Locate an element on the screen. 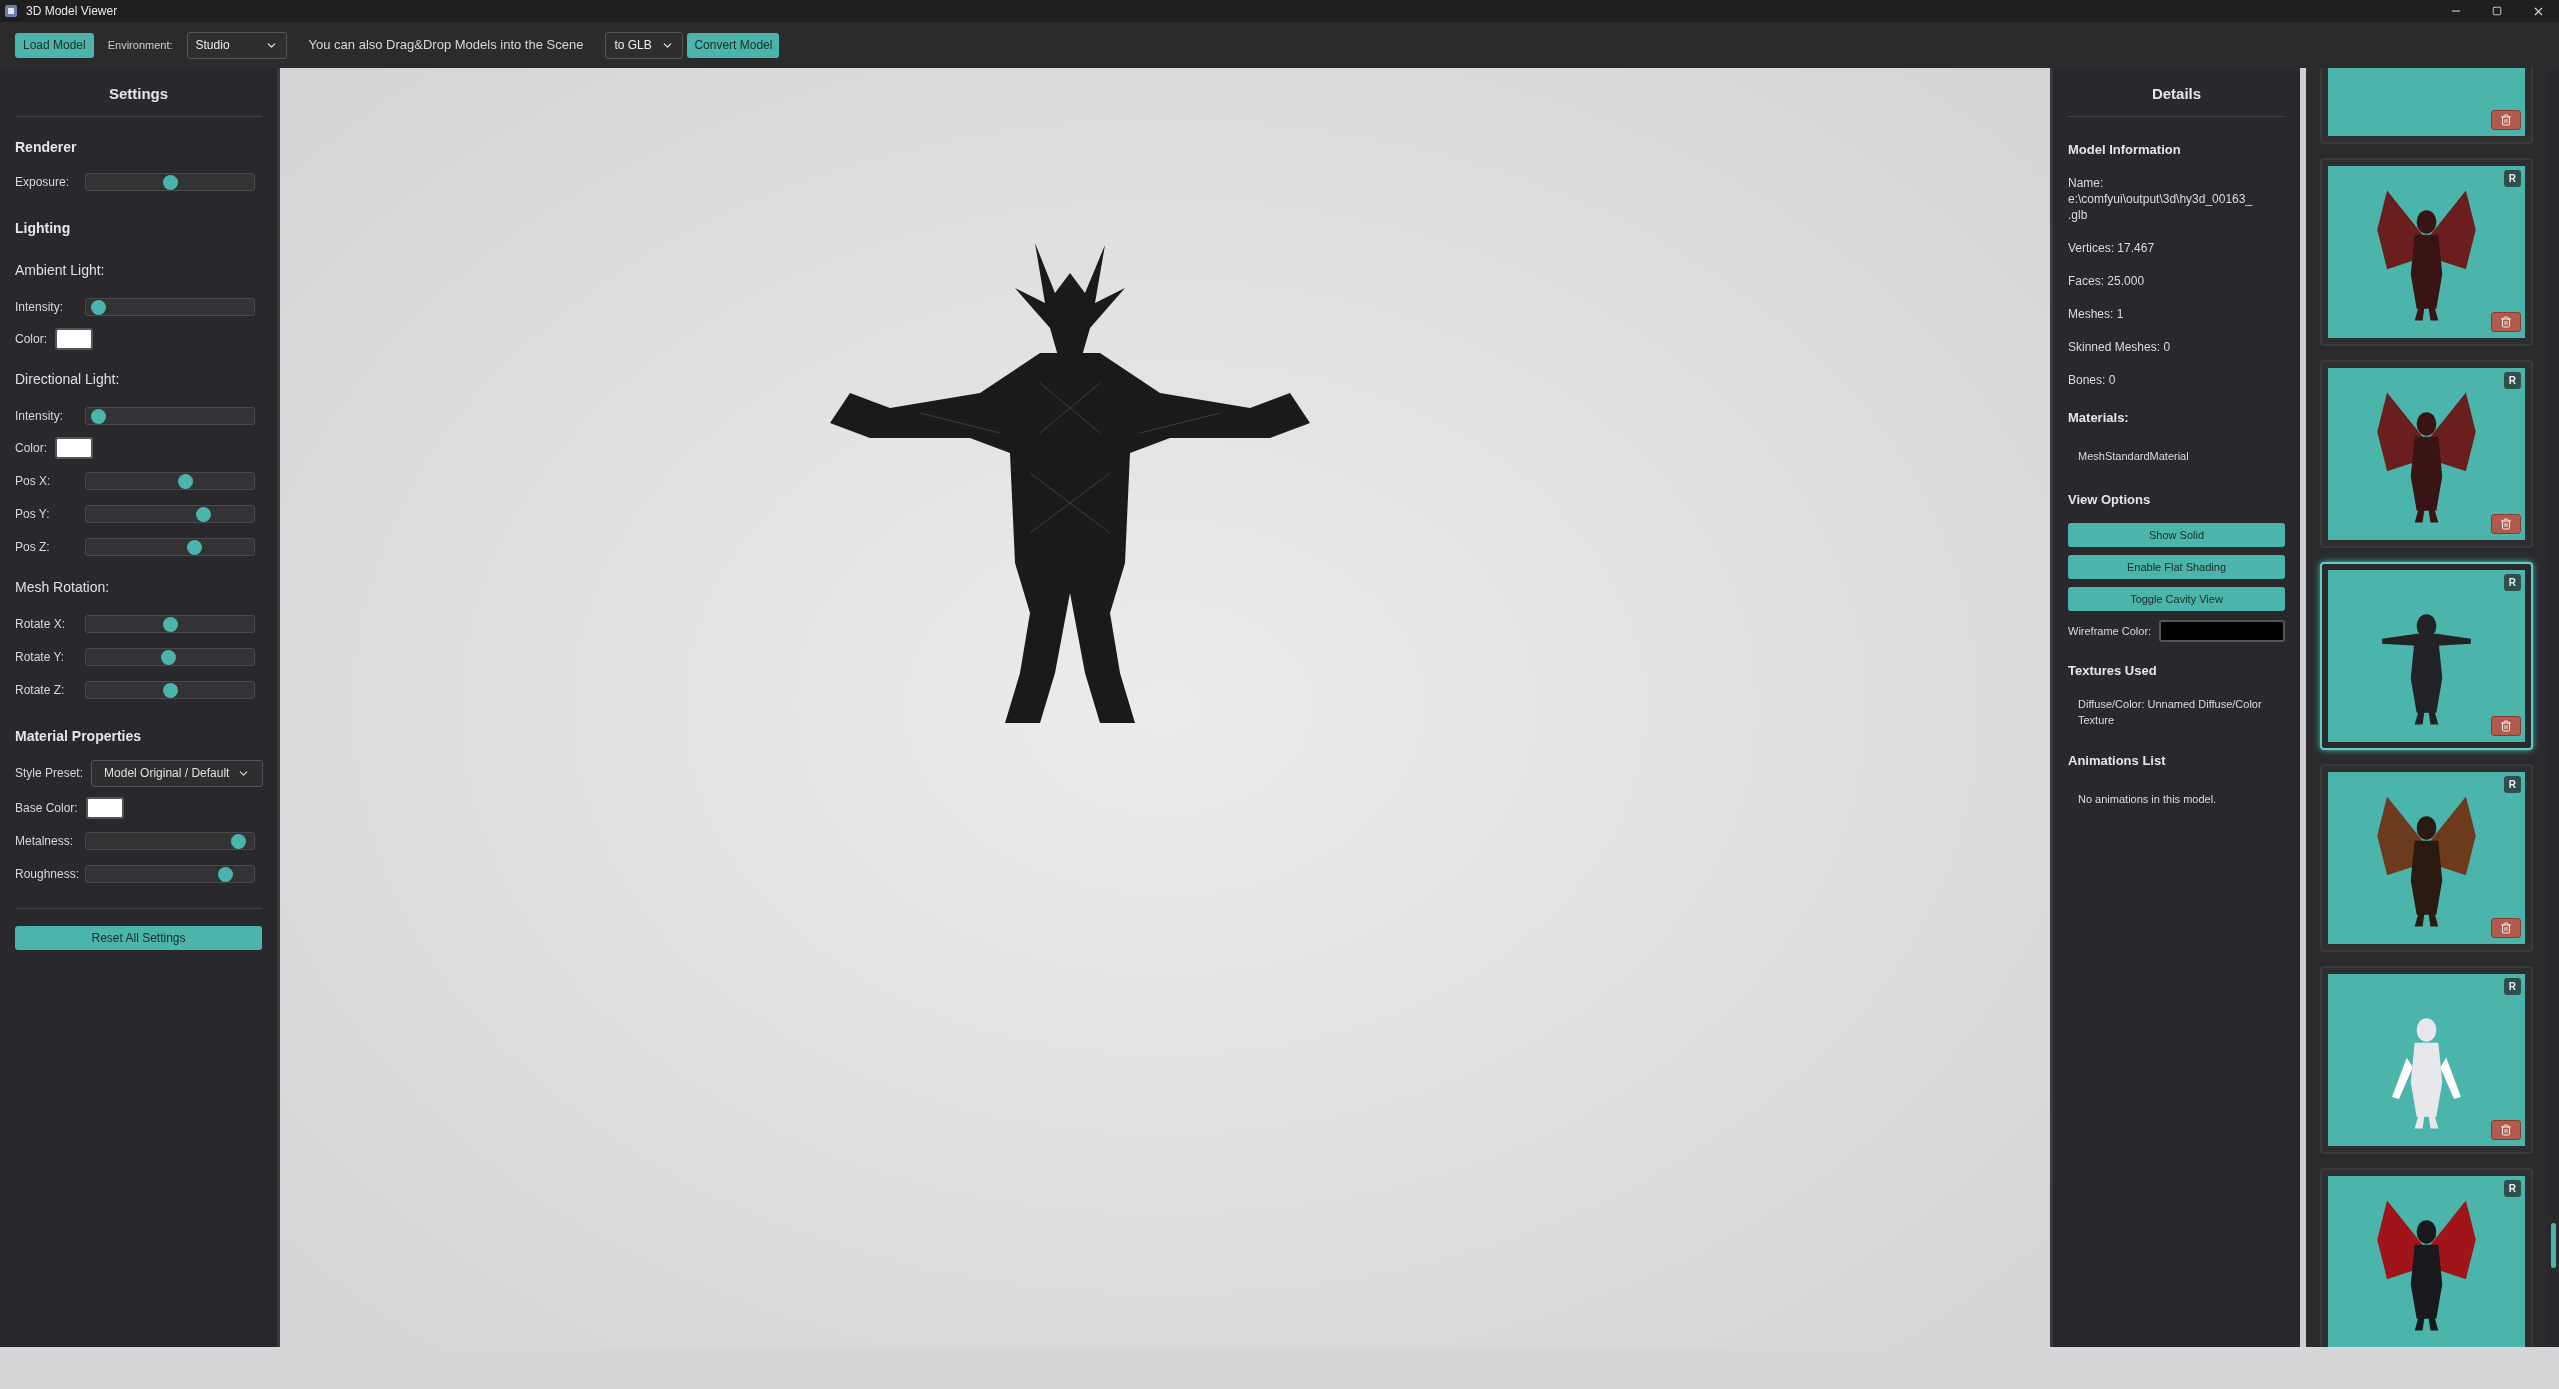  slider-label: Rotate Y: is located at coordinates (40, 657).